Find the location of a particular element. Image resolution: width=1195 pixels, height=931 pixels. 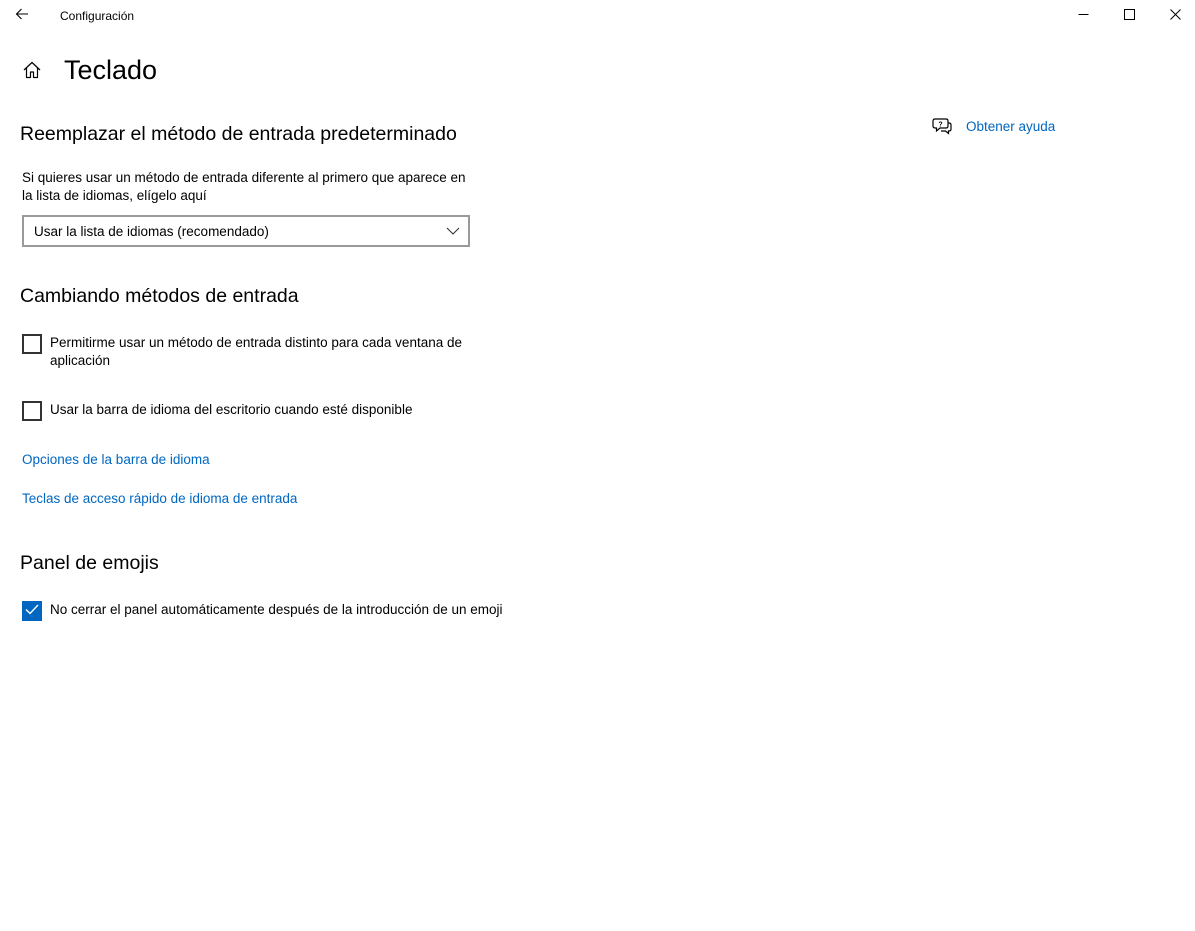

home-icon is located at coordinates (32, 72).